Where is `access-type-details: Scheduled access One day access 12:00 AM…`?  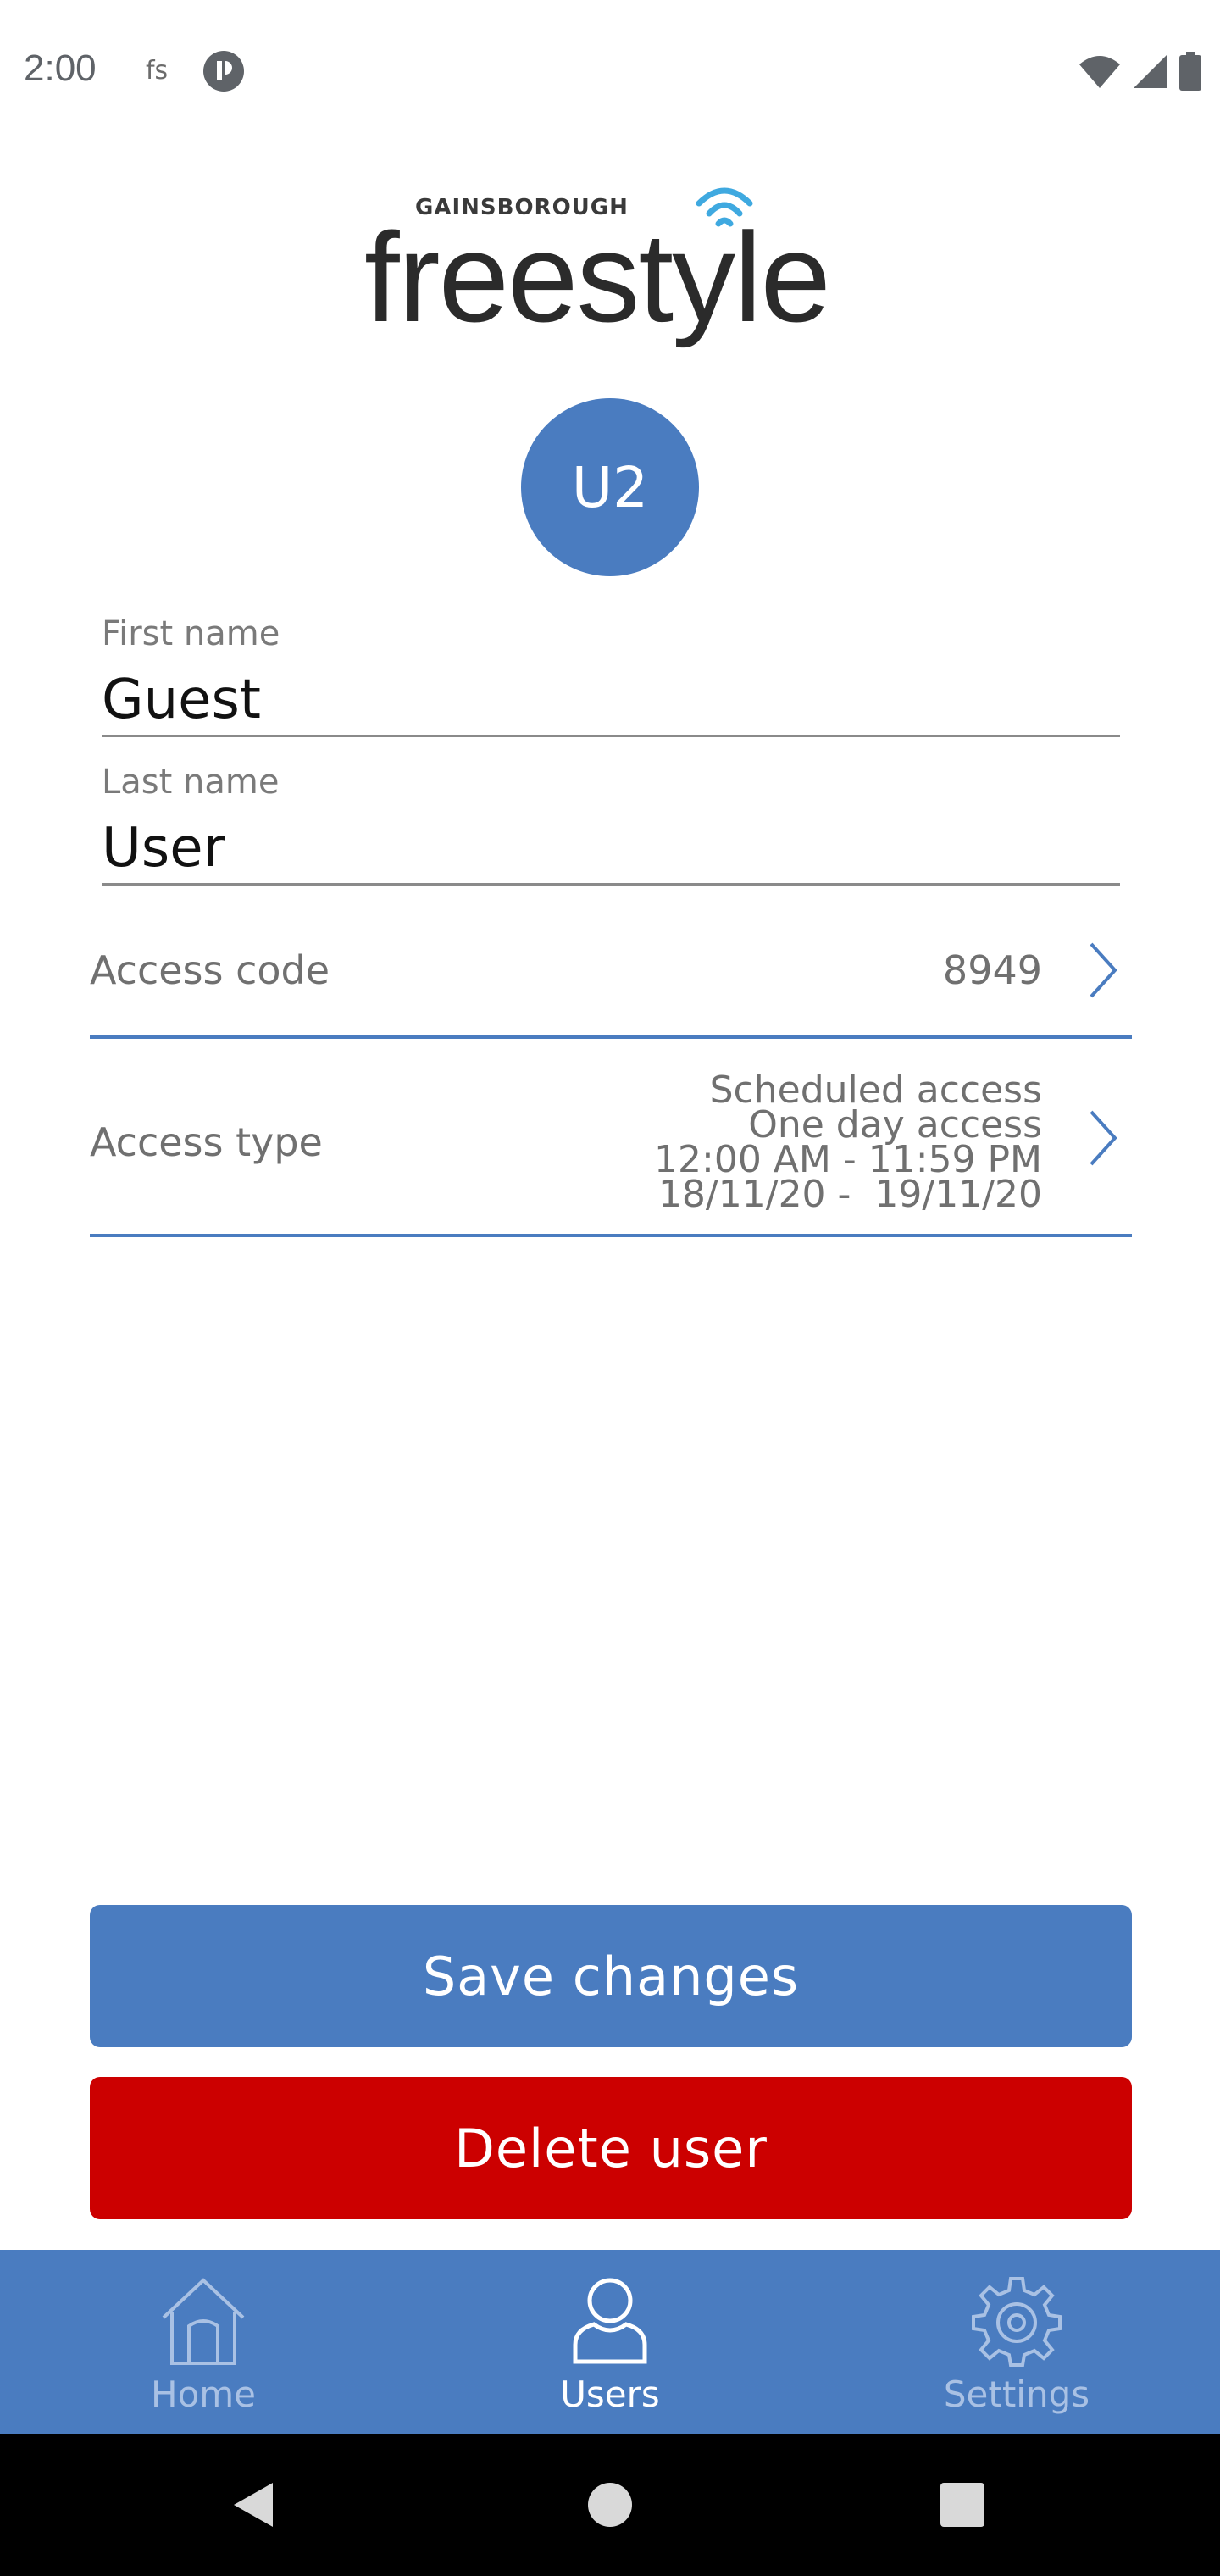
access-type-details: Scheduled access One day access 12:00 AM… is located at coordinates (848, 1142).